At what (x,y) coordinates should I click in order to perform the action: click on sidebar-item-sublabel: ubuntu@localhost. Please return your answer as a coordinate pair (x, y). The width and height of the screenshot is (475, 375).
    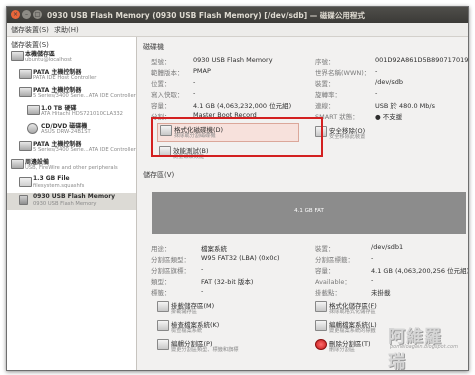
    Looking at the image, I should click on (48, 60).